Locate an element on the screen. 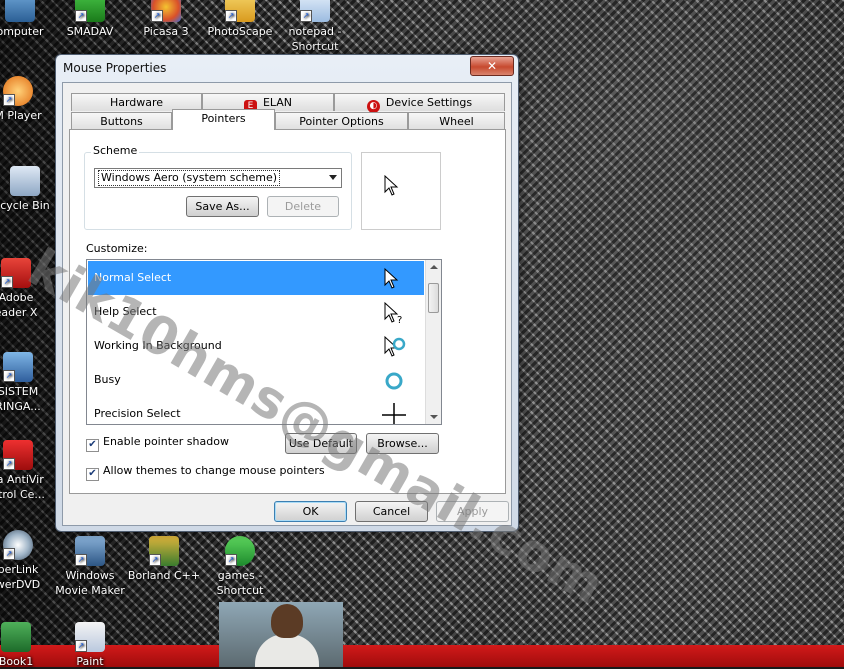 Image resolution: width=844 pixels, height=669 pixels. antivir-icon: ↗ is located at coordinates (18, 455).